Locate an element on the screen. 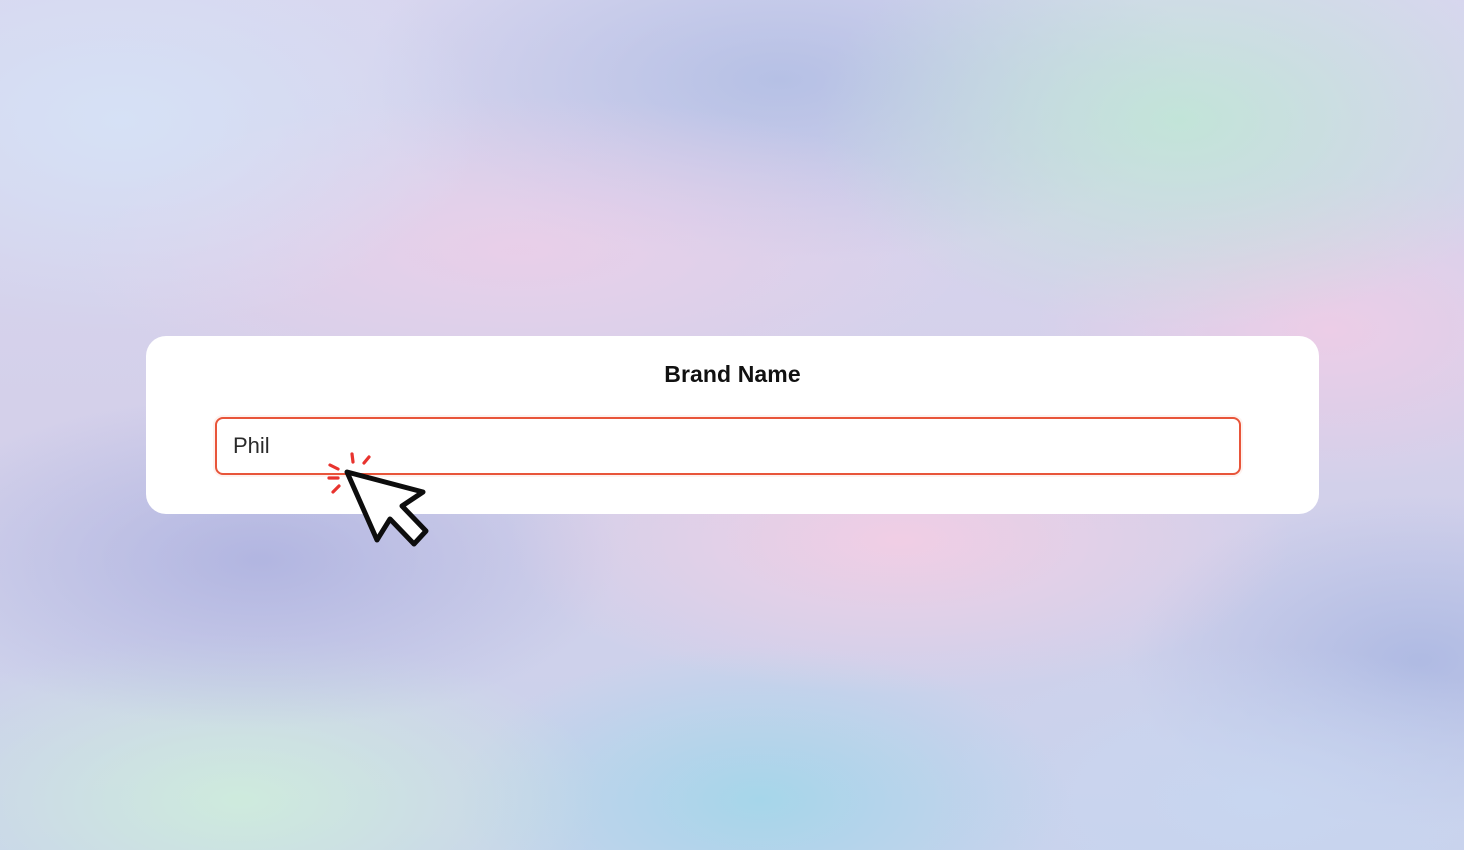 This screenshot has height=850, width=1464. mouse-pointer-click-icon is located at coordinates (378, 499).